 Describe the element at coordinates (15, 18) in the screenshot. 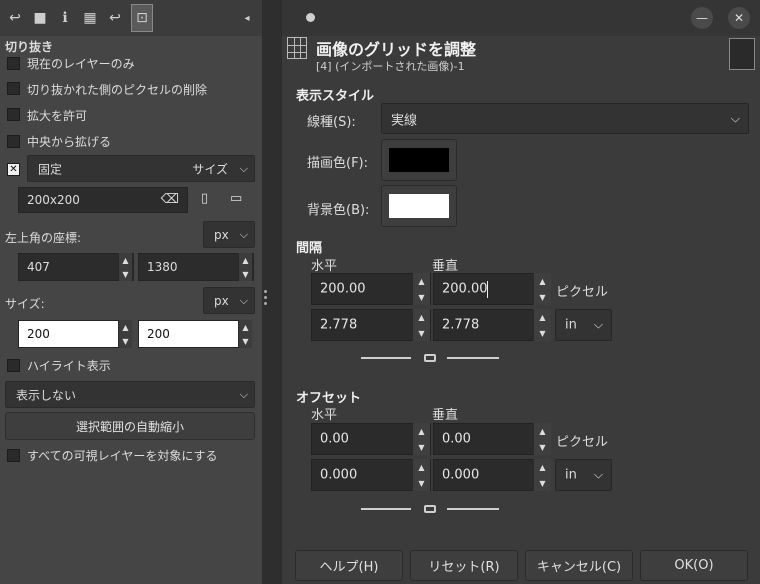

I see `undo-history-icon: ↩` at that location.